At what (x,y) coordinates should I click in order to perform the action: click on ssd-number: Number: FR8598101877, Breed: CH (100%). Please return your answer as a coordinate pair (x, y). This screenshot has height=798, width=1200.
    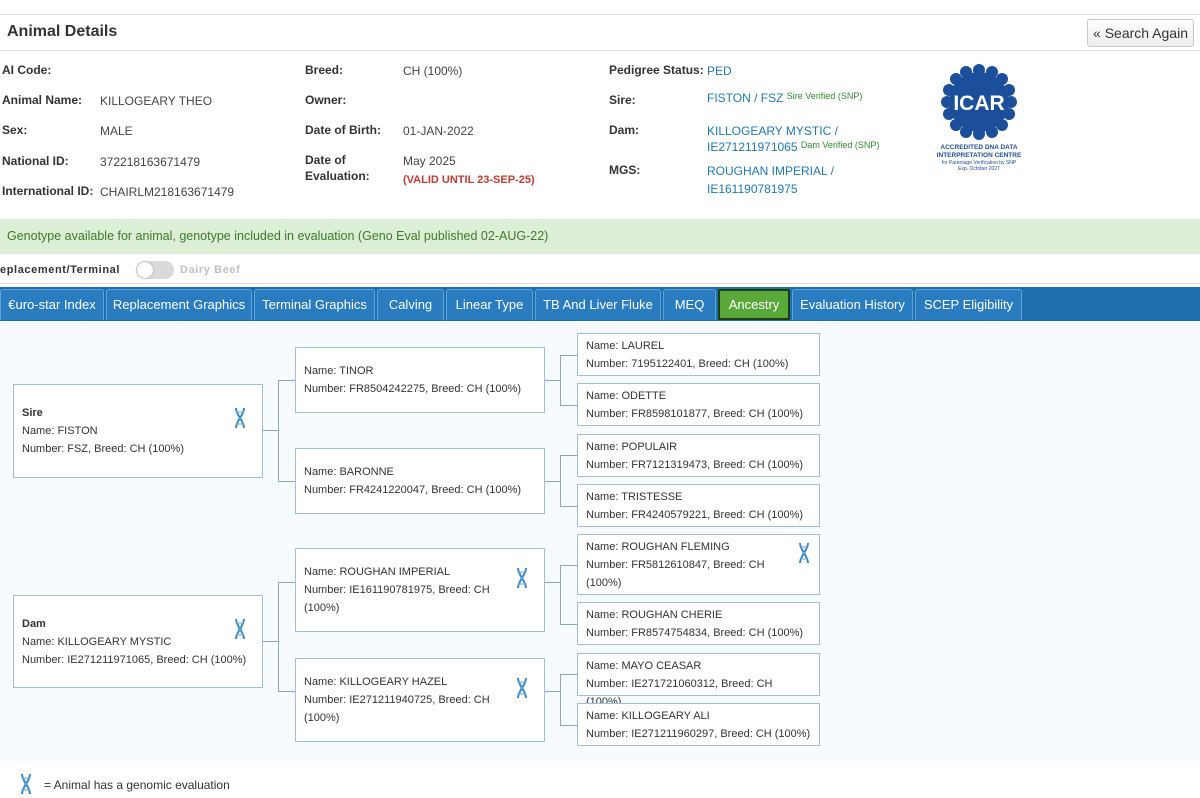
    Looking at the image, I should click on (695, 414).